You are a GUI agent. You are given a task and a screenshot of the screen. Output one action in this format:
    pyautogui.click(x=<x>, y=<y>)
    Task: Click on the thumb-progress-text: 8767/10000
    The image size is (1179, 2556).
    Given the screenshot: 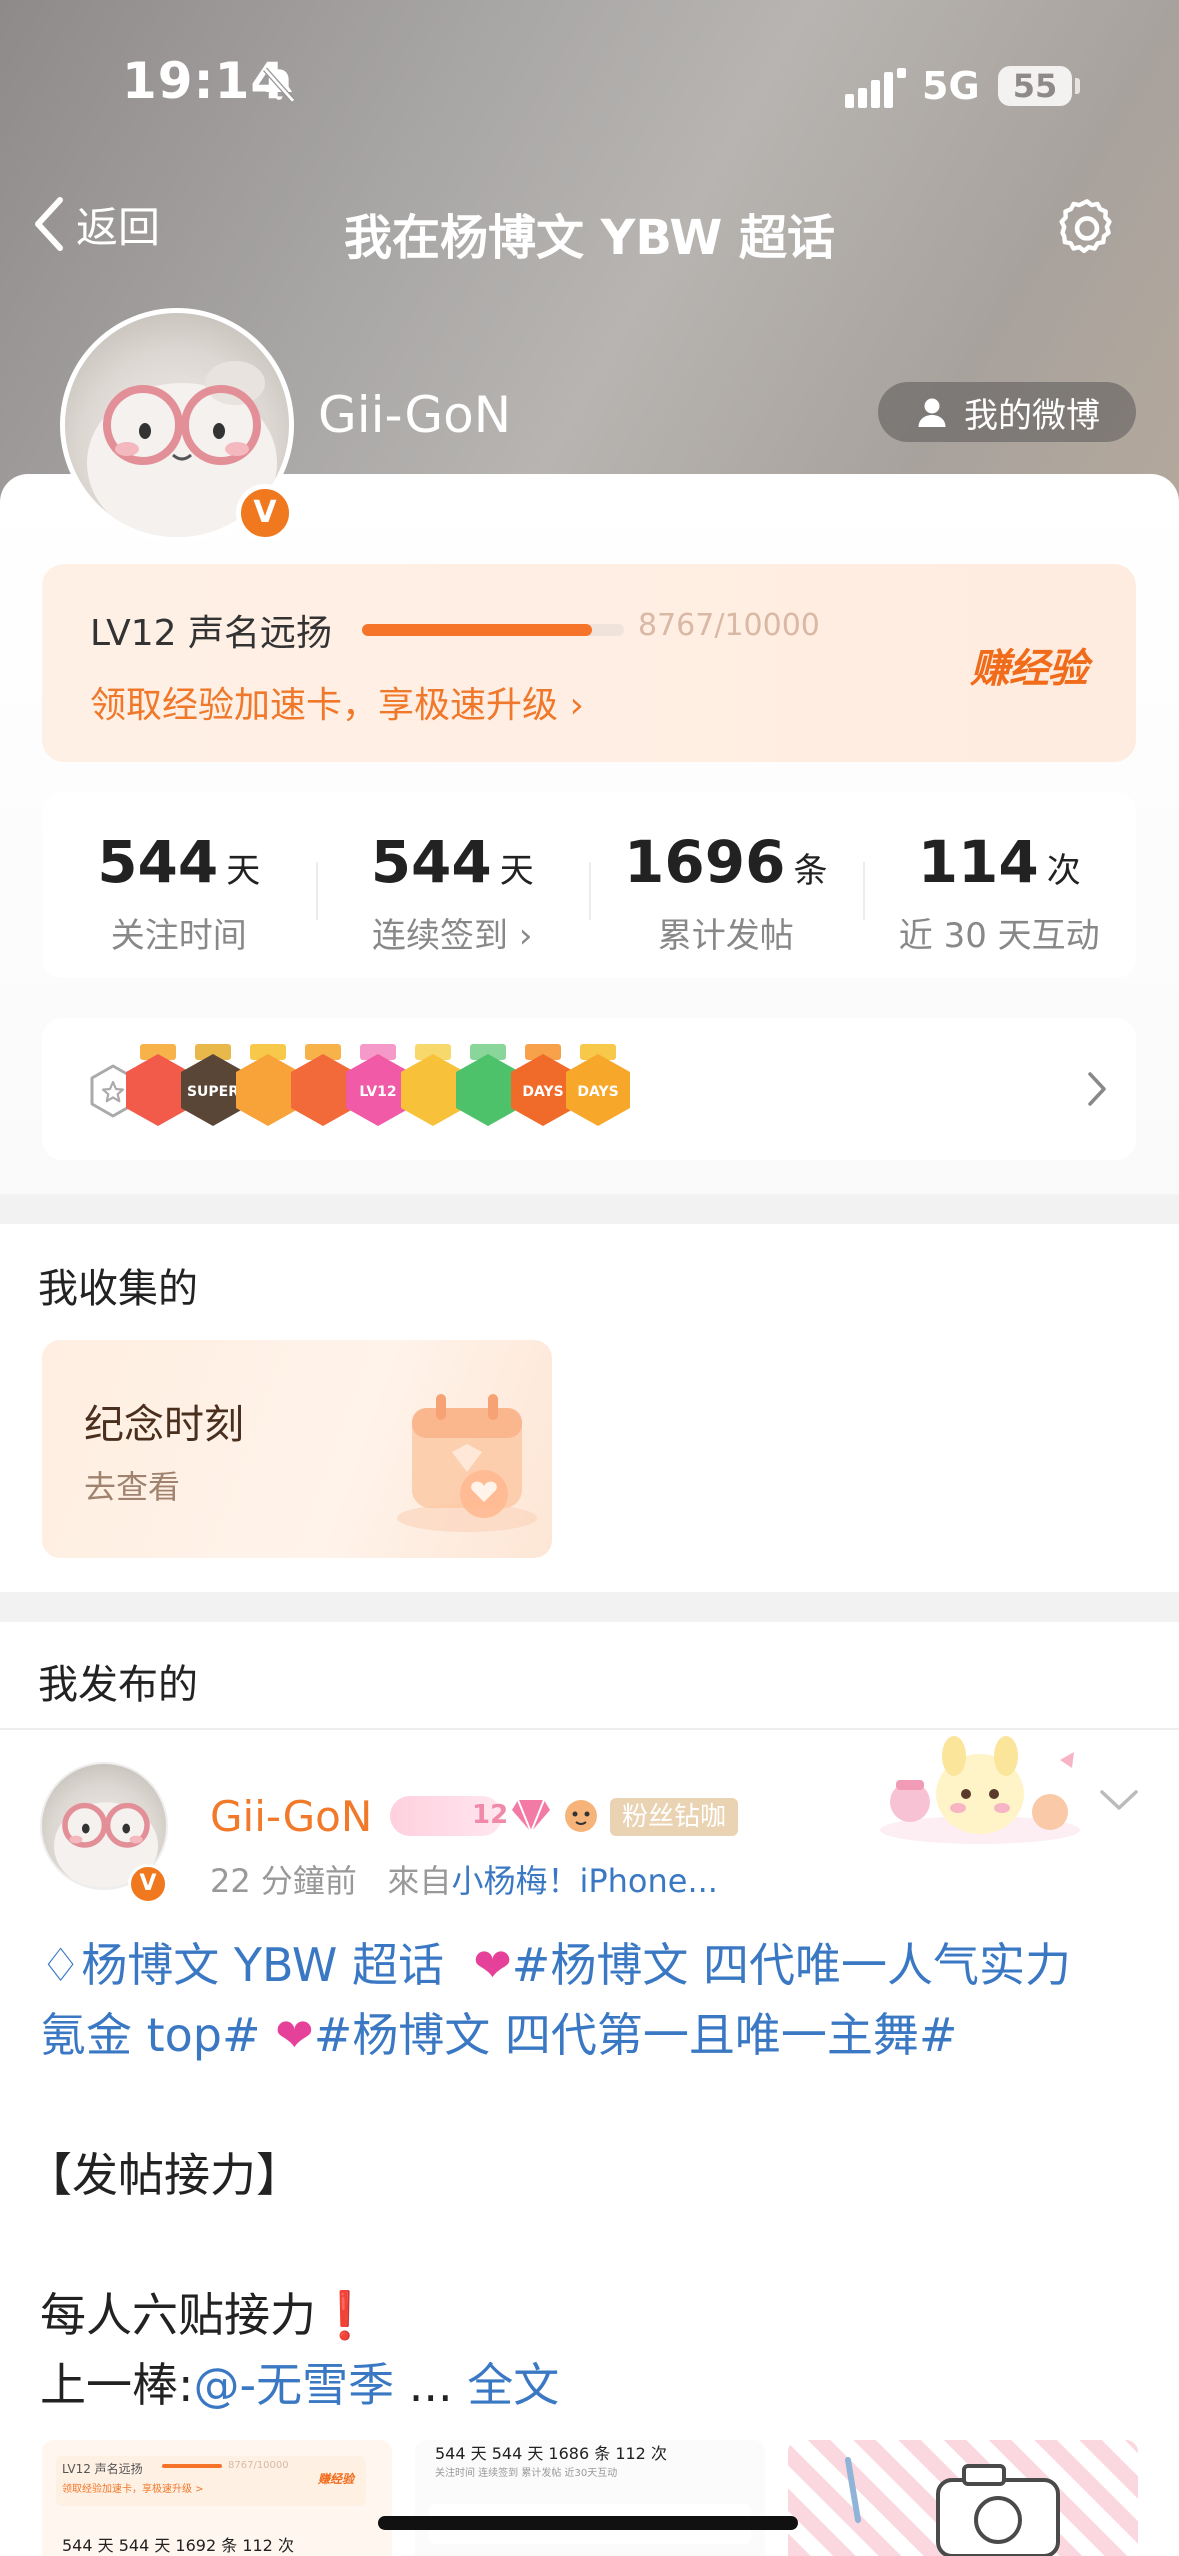 What is the action you would take?
    pyautogui.click(x=258, y=2465)
    